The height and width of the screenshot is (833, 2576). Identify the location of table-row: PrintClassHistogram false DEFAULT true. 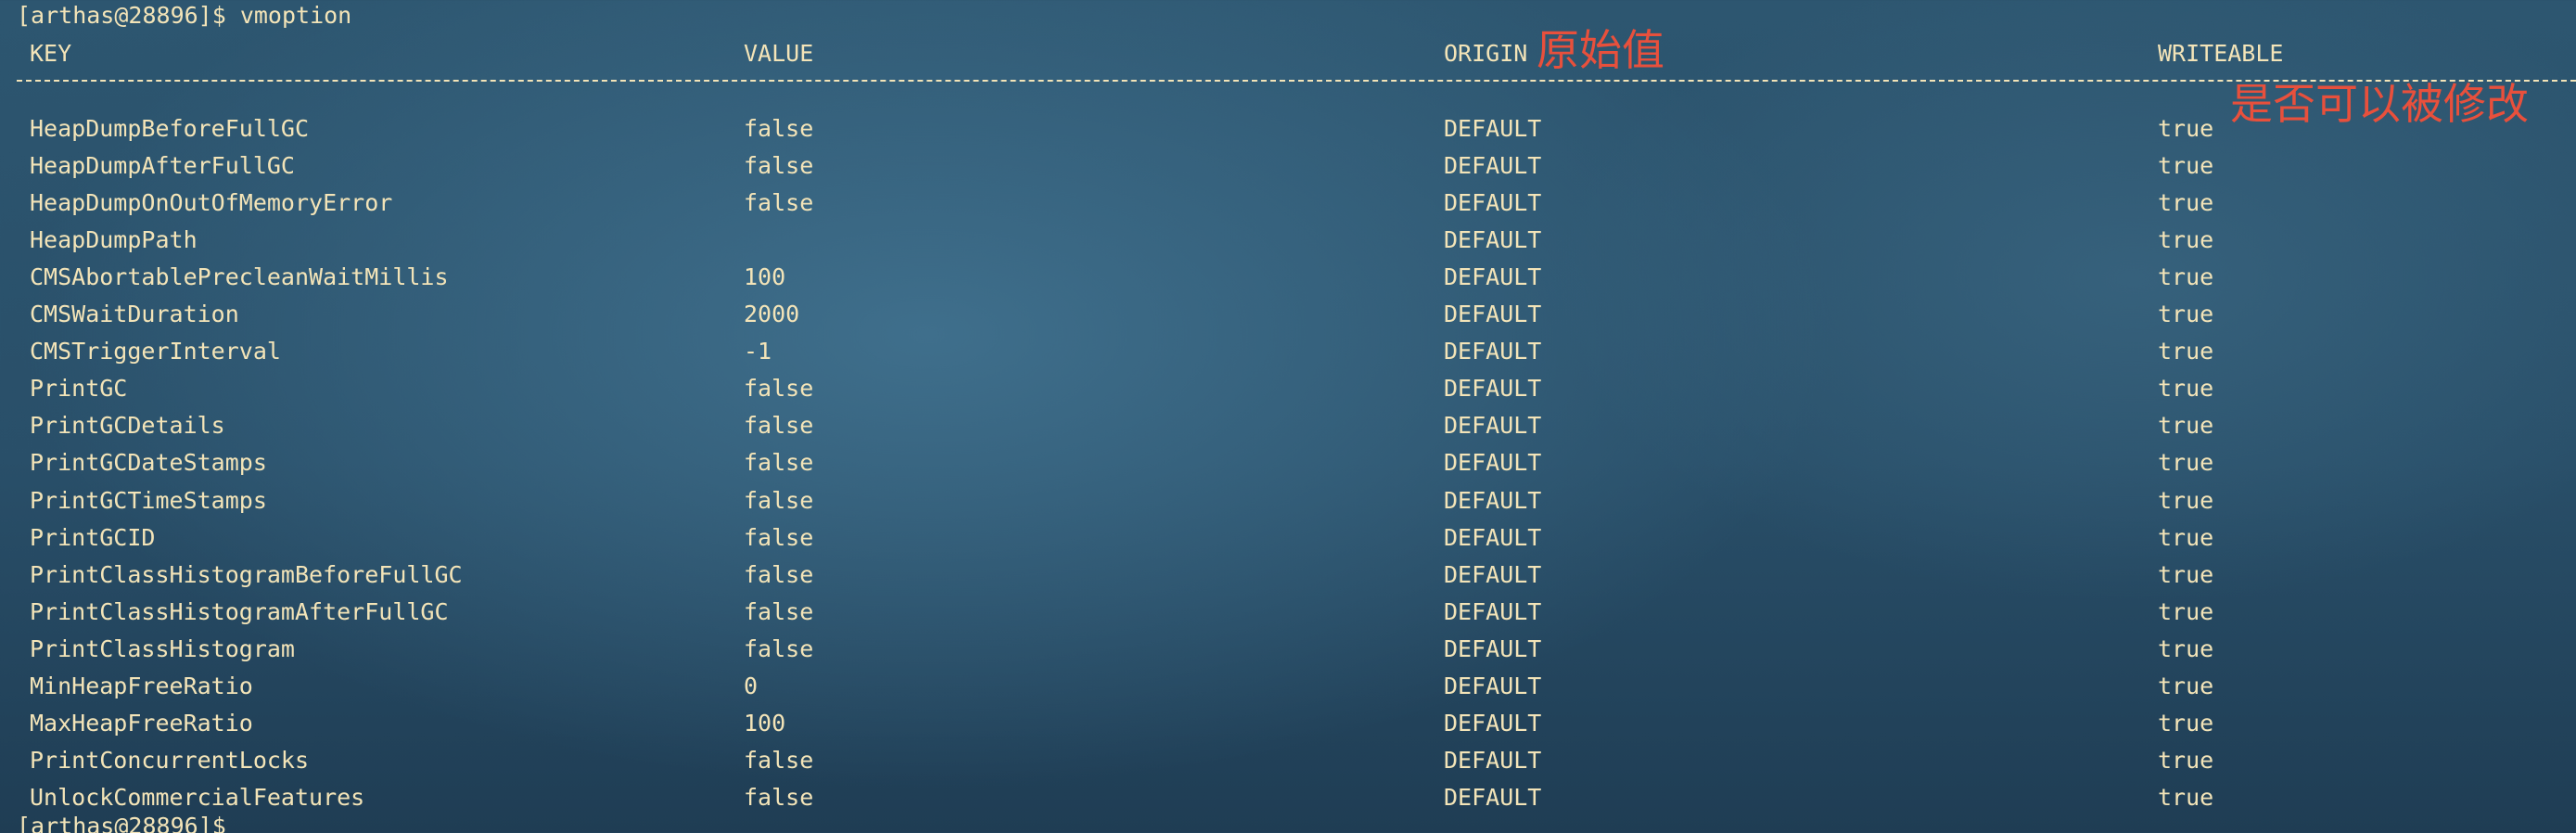
(1288, 649).